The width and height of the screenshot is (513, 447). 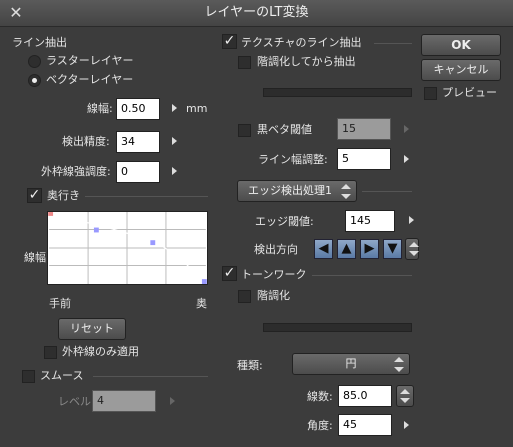 What do you see at coordinates (35, 257) in the screenshot?
I see `graph-y-label: 線幅` at bounding box center [35, 257].